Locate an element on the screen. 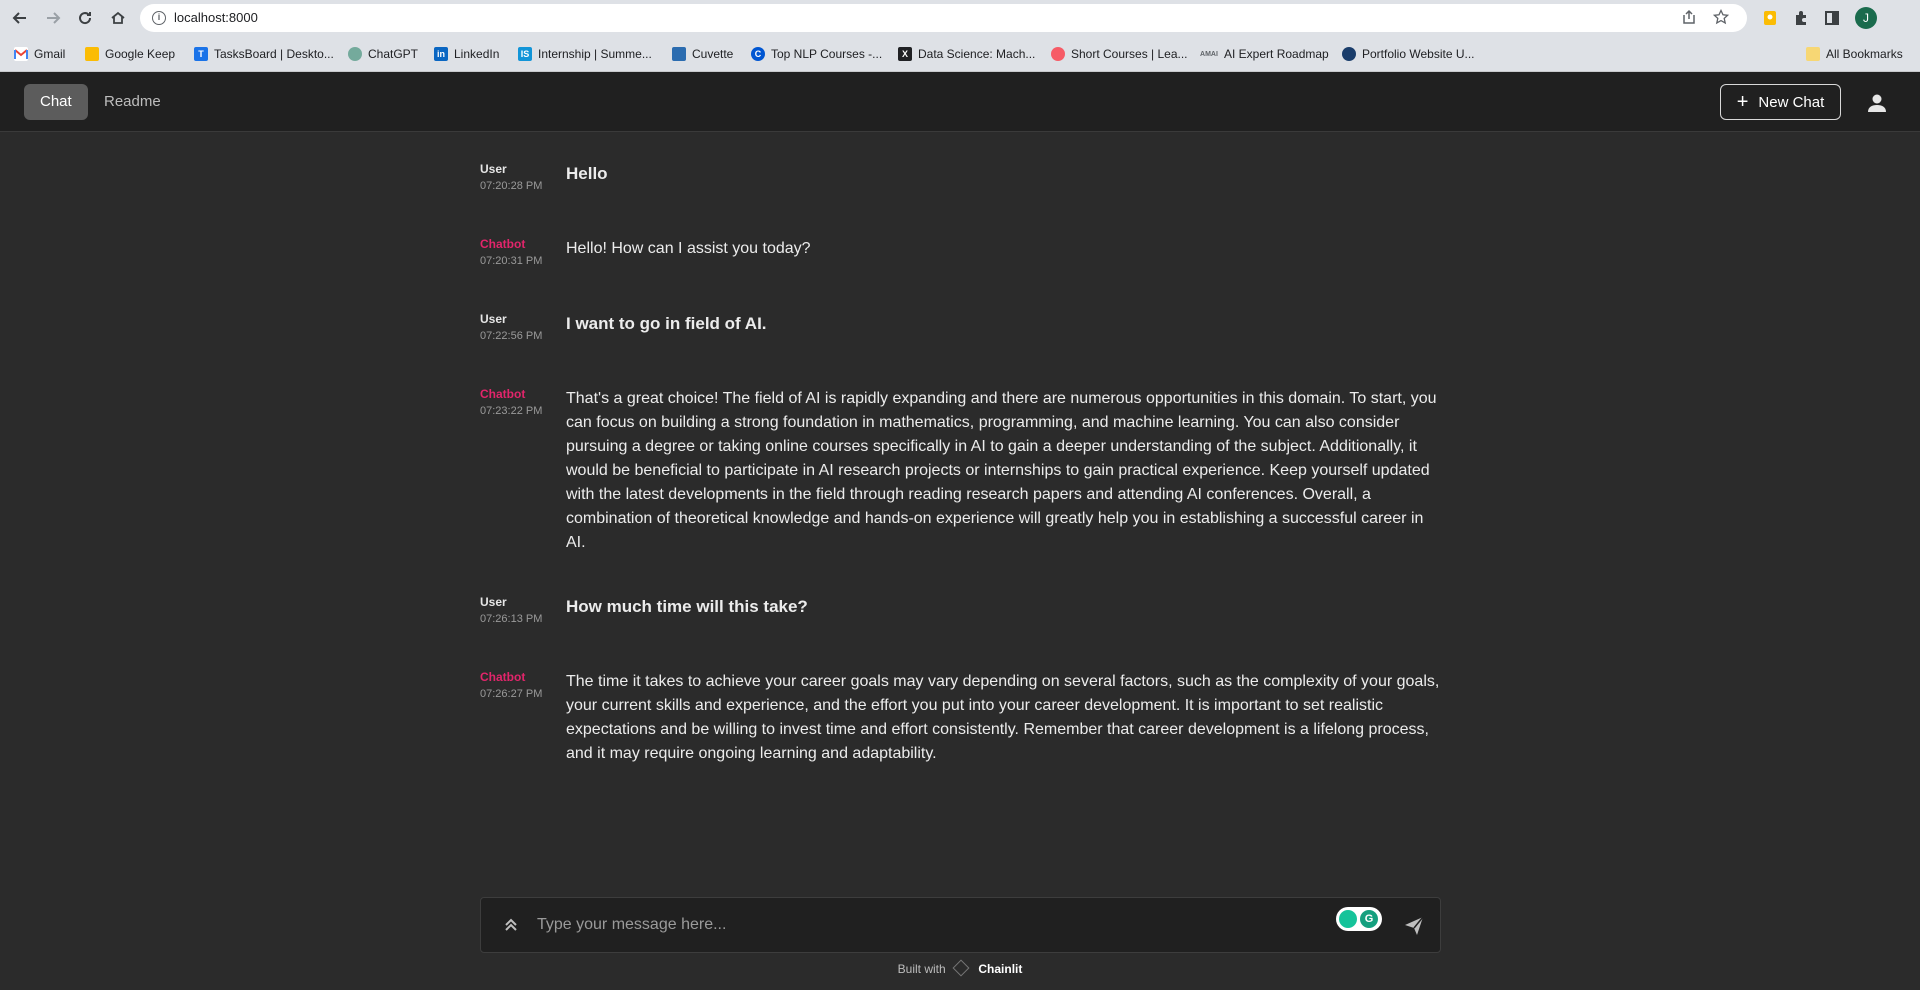 This screenshot has height=990, width=1920. message-text: I want to go in field of AI. is located at coordinates (666, 323).